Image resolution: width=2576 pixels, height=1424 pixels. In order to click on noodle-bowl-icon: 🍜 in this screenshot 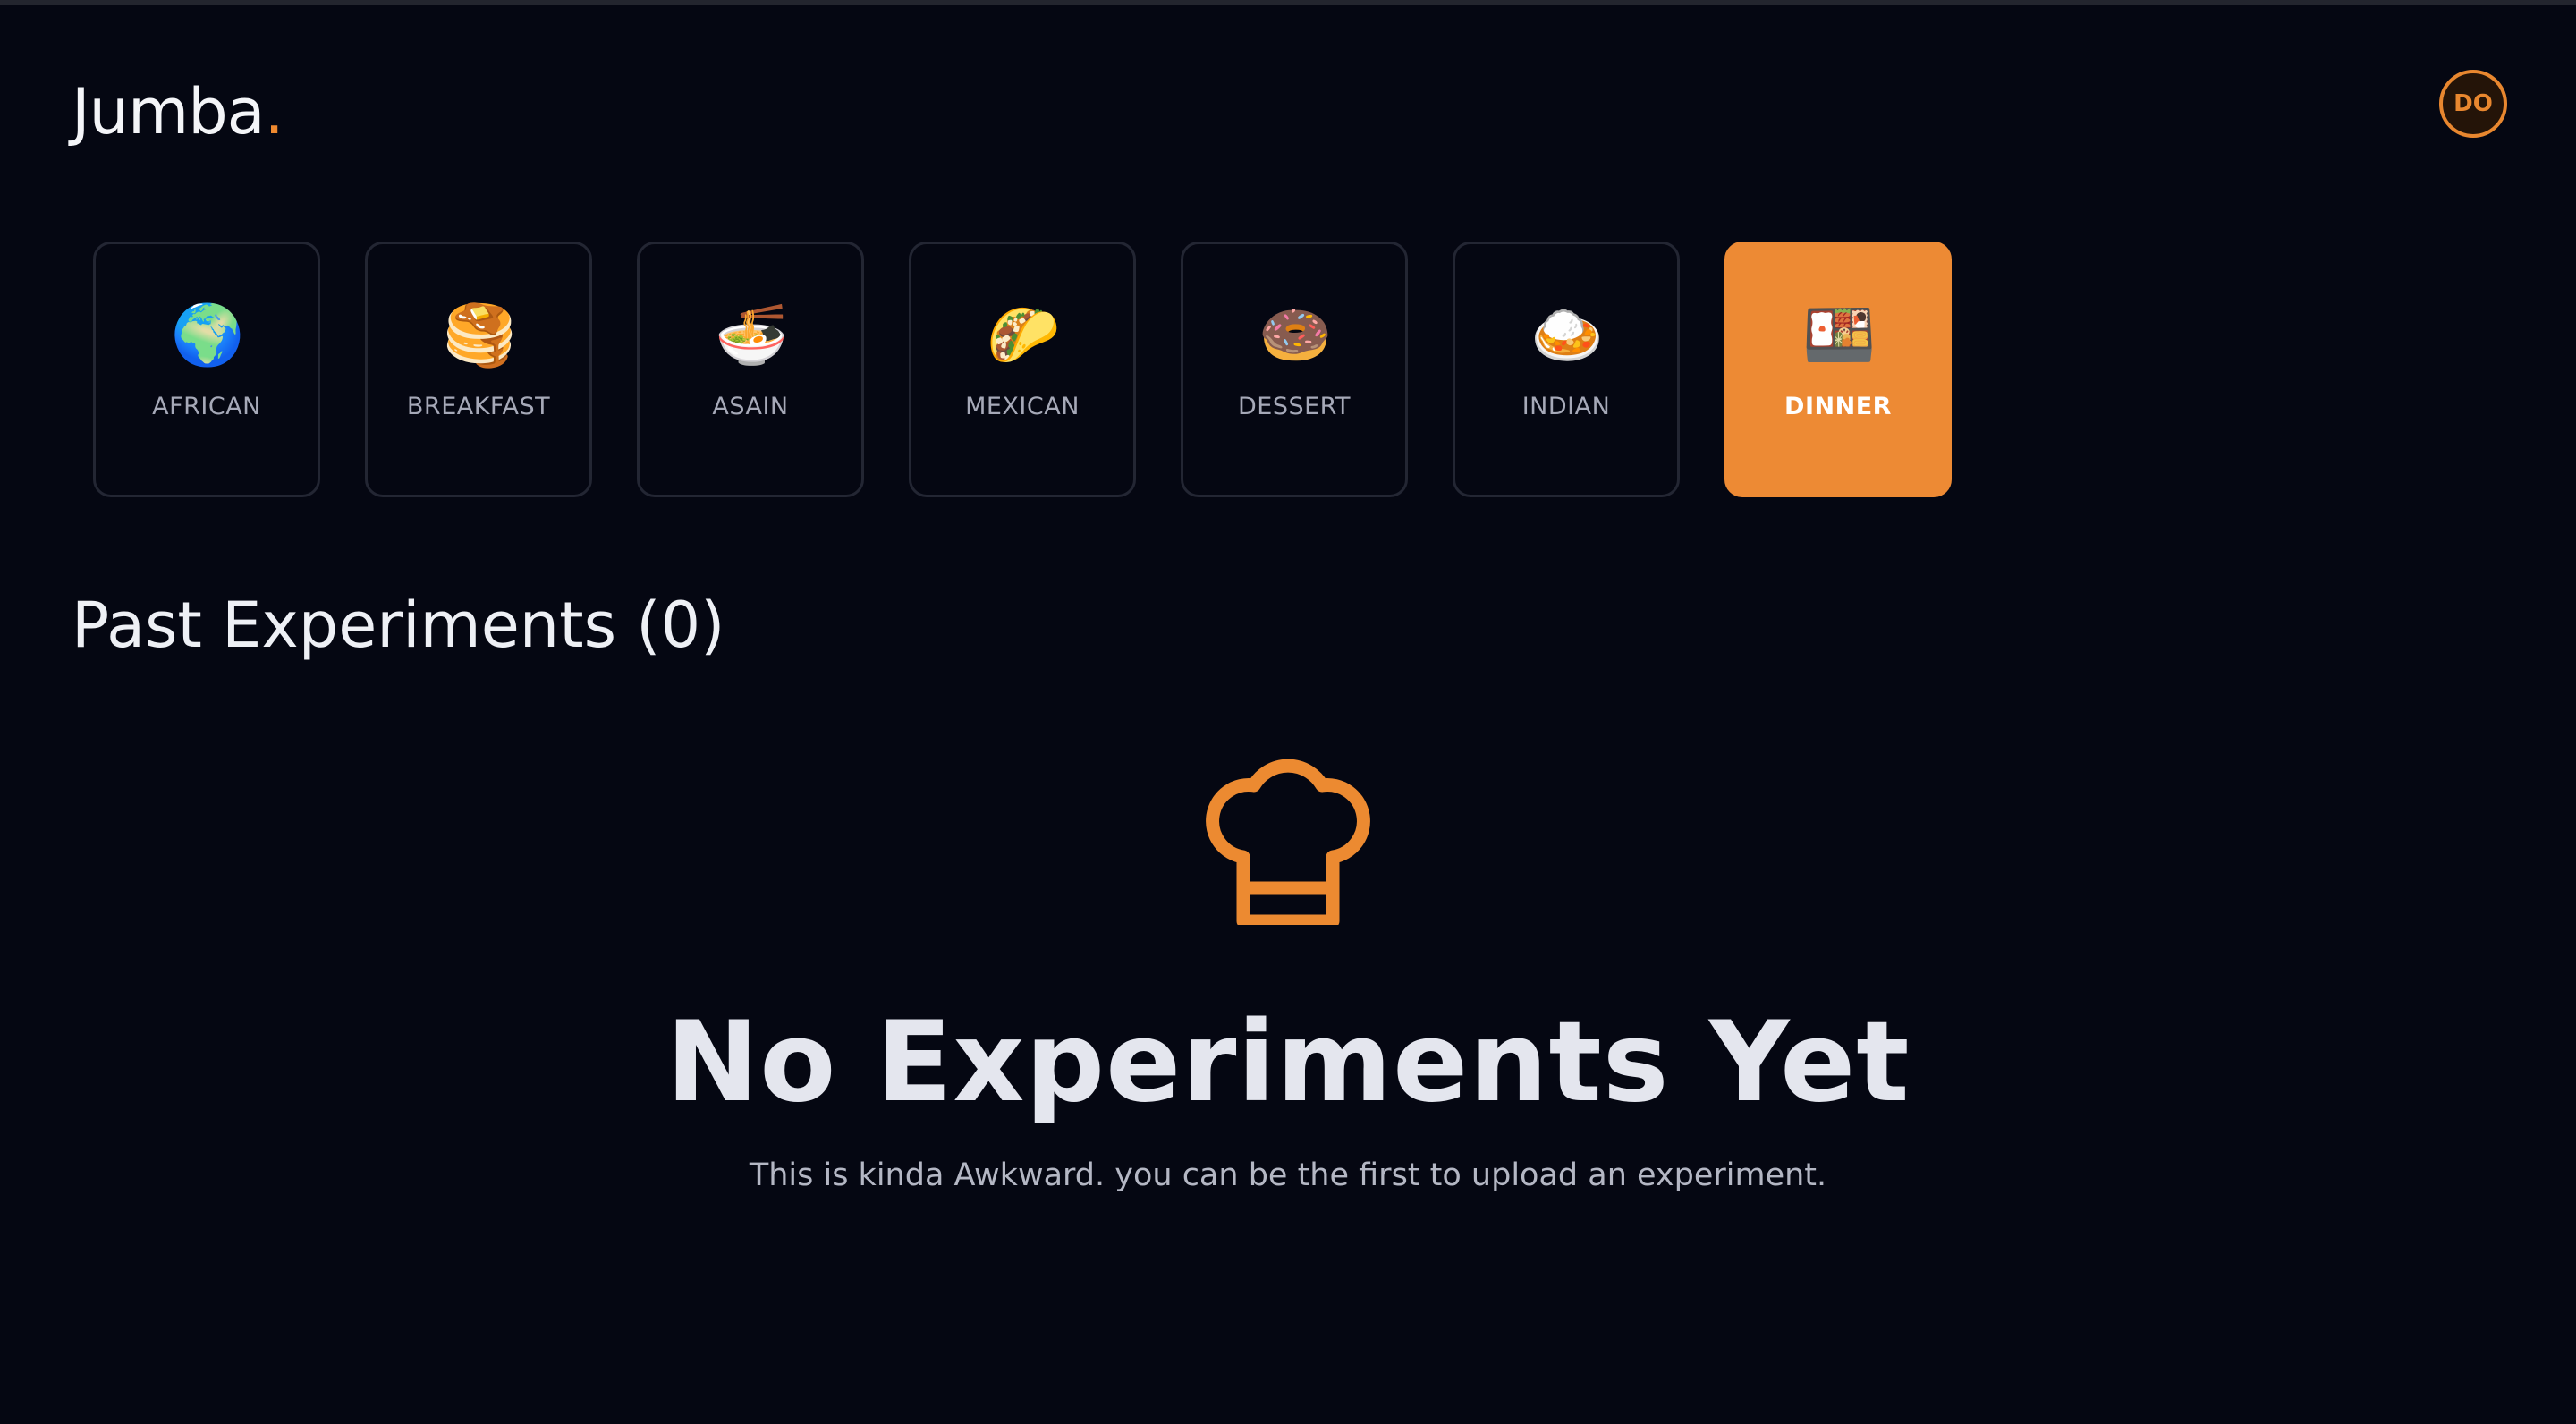, I will do `click(752, 335)`.